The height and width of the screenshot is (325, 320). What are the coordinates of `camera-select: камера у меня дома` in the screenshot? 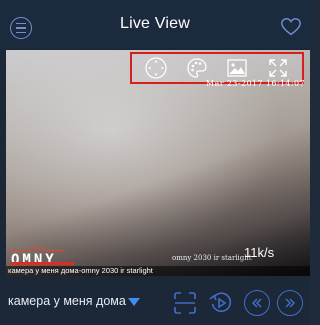 It's located at (86, 301).